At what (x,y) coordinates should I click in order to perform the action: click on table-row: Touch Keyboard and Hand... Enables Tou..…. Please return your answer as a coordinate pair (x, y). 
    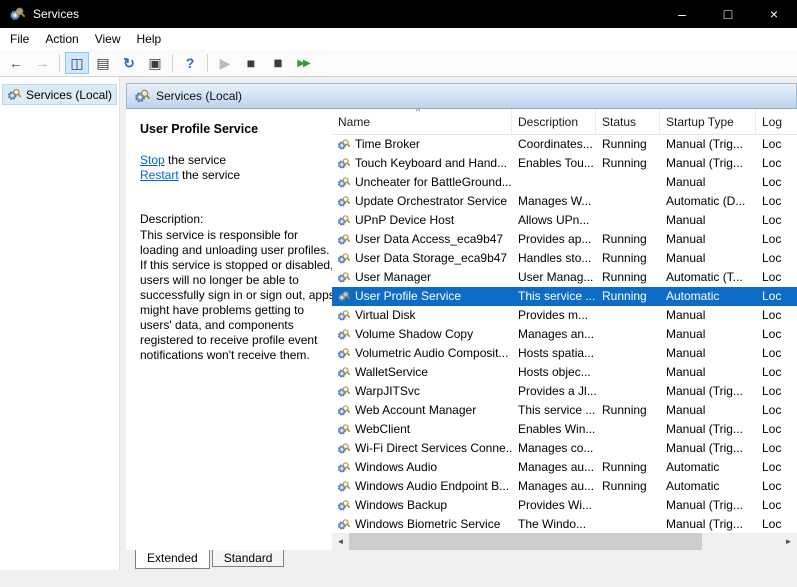
    Looking at the image, I should click on (564, 163).